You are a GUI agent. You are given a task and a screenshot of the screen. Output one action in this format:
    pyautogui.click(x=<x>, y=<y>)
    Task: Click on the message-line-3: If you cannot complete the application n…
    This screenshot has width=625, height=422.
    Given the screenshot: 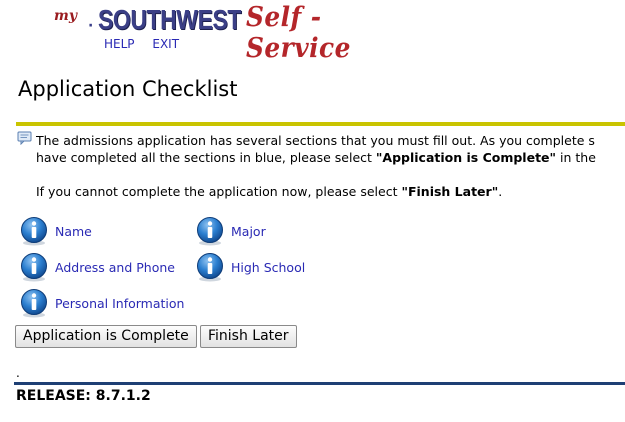 What is the action you would take?
    pyautogui.click(x=269, y=191)
    